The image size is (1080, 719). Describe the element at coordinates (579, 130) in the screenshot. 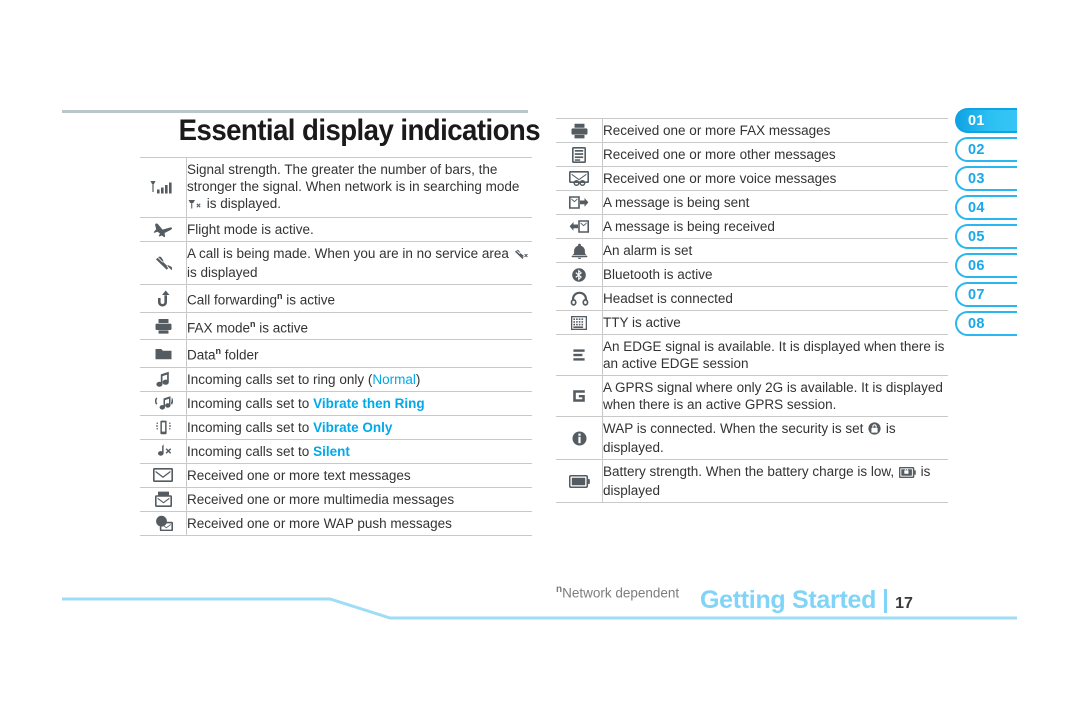

I see `fax-message-icon` at that location.